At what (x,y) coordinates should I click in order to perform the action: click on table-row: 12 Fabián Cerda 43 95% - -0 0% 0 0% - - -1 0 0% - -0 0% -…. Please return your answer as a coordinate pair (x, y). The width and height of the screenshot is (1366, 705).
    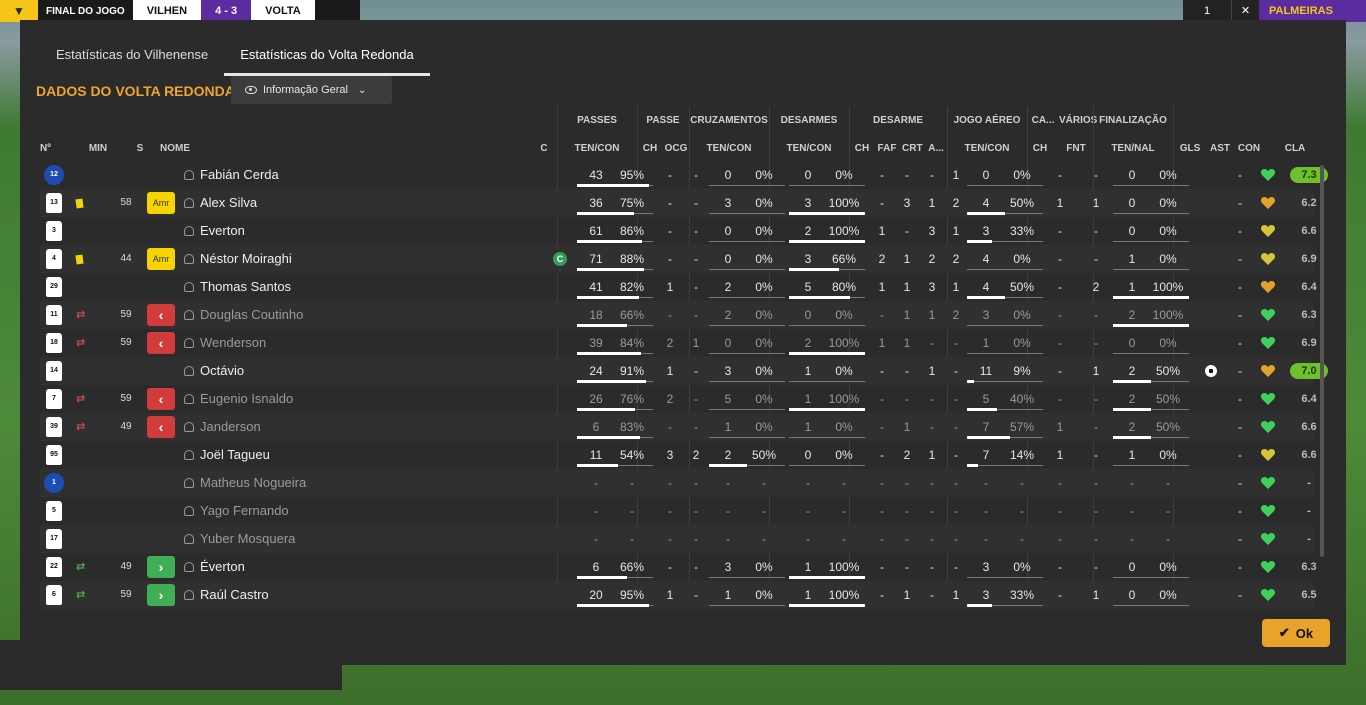
    Looking at the image, I should click on (684, 175).